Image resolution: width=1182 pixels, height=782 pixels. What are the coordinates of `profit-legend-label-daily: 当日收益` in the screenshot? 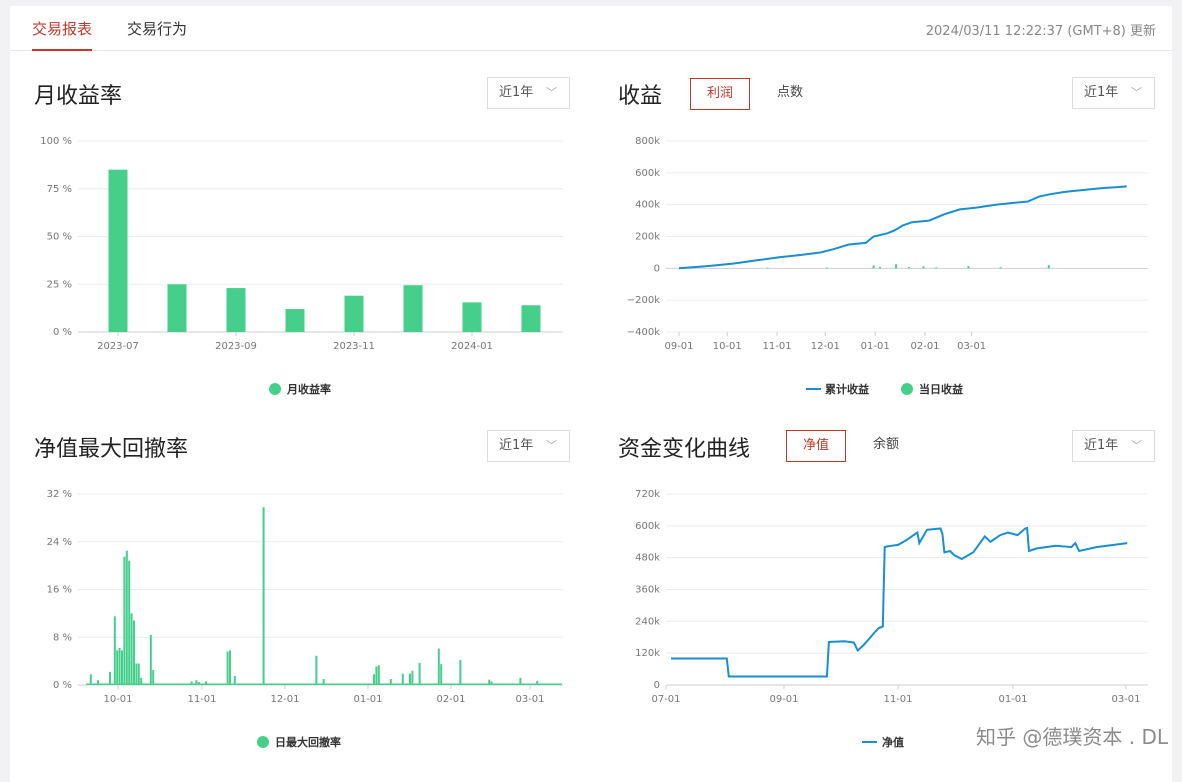 It's located at (941, 389).